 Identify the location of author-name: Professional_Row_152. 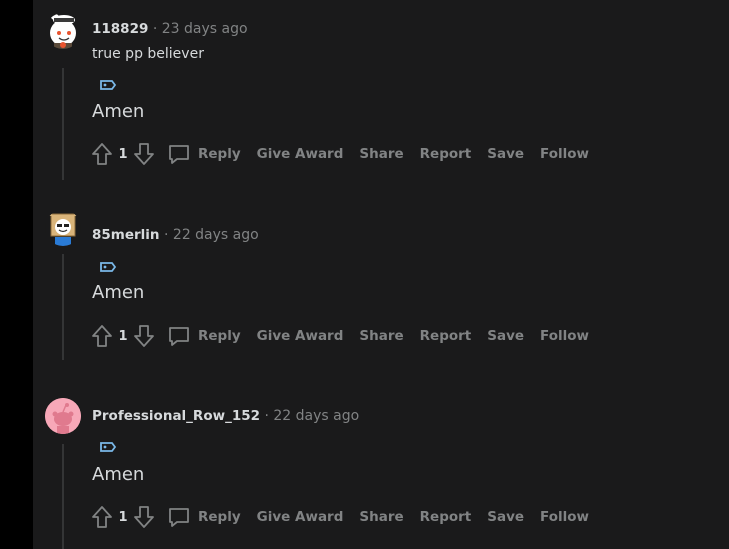
(176, 416).